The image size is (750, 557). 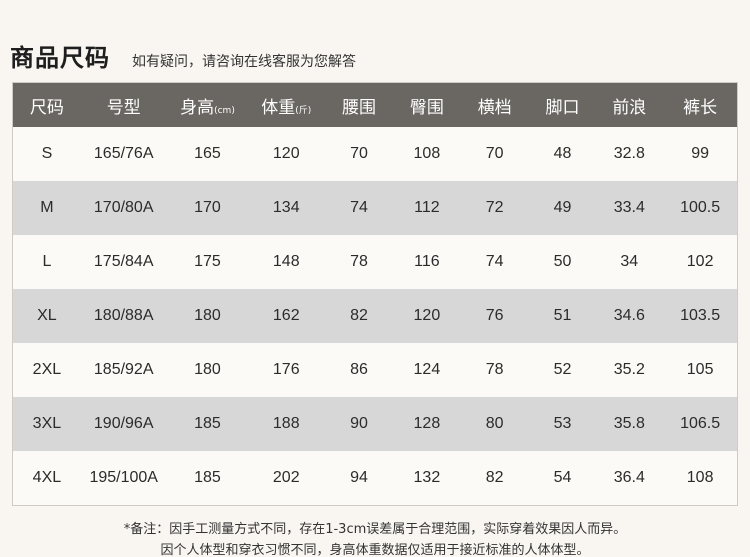 What do you see at coordinates (375, 154) in the screenshot?
I see `table-row: S 165/76A 165 120 70 108 70 48 32.8 99` at bounding box center [375, 154].